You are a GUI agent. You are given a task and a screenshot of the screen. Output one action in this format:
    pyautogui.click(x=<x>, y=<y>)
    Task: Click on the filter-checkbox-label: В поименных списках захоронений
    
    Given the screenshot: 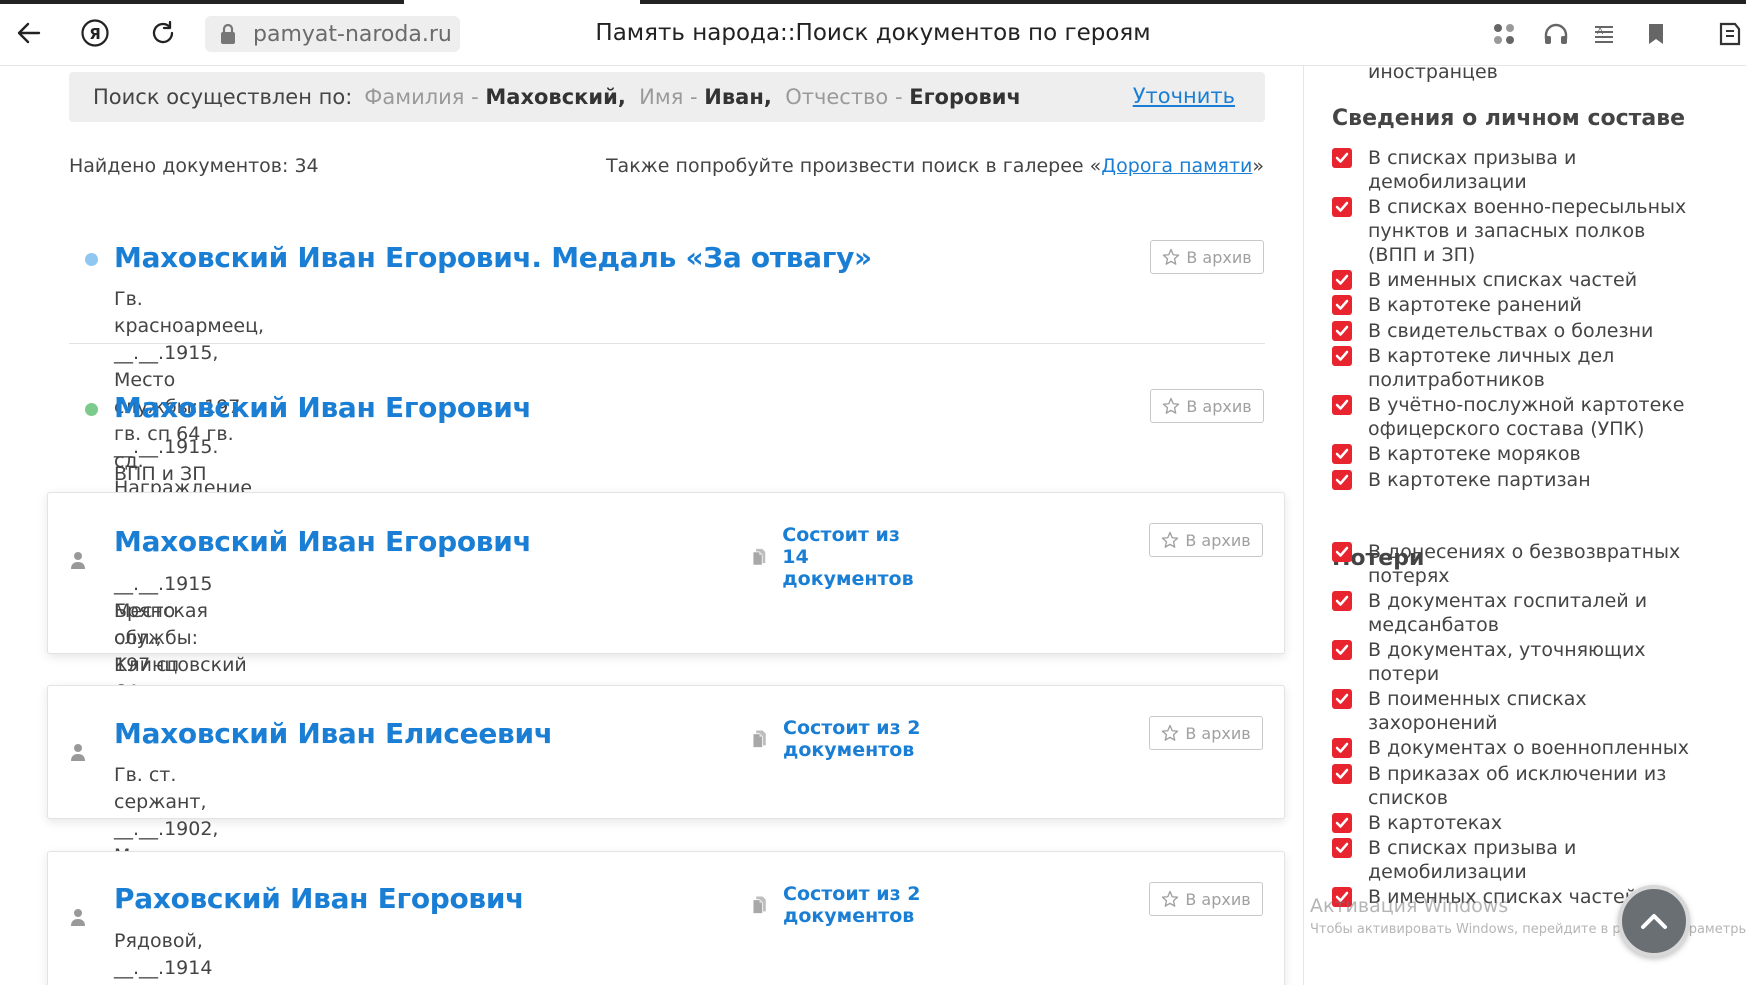 What is the action you would take?
    pyautogui.click(x=1548, y=711)
    